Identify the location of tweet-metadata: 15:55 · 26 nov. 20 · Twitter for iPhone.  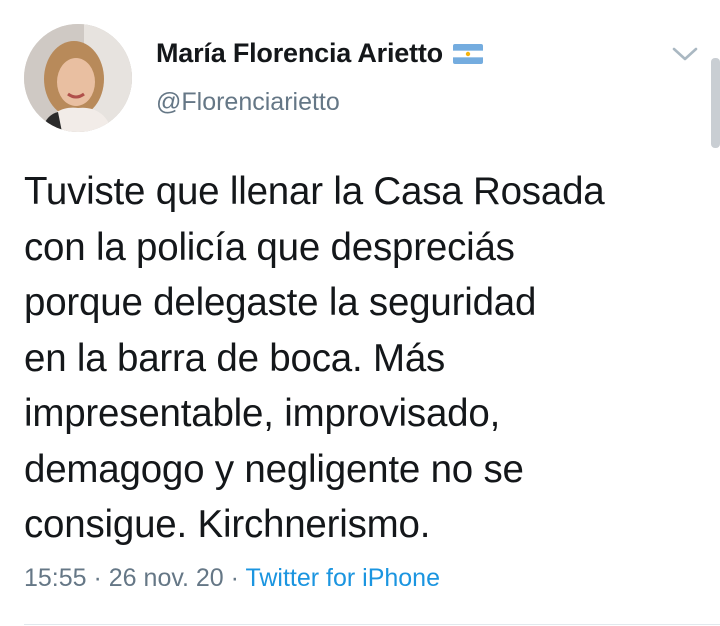
(232, 578).